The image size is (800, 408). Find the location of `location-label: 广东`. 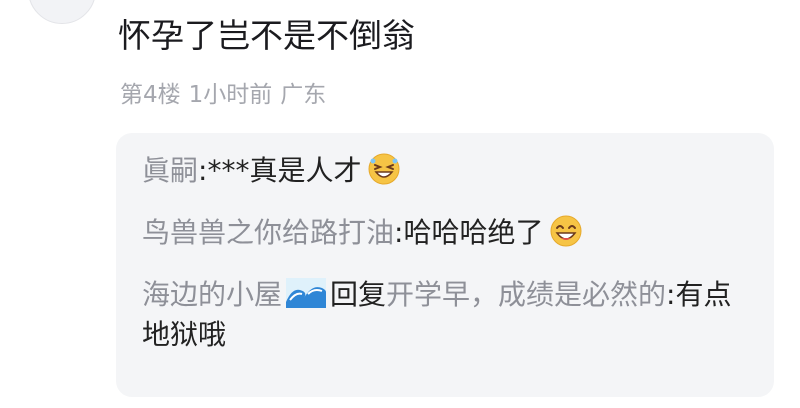

location-label: 广东 is located at coordinates (303, 95).